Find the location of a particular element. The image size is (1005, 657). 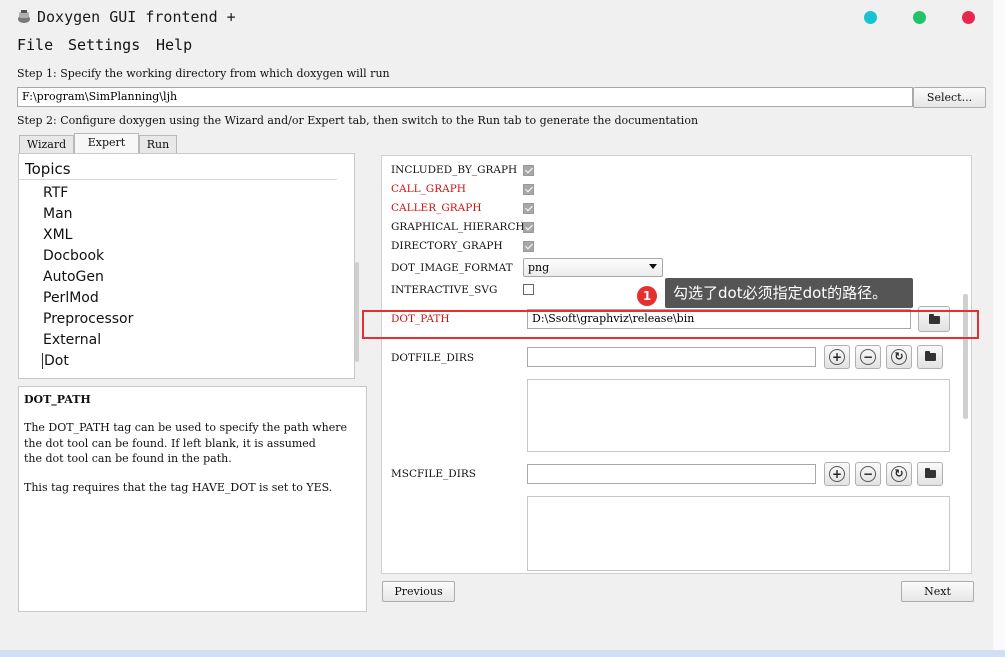

graphical-hierarchy-checkbox is located at coordinates (528, 227).